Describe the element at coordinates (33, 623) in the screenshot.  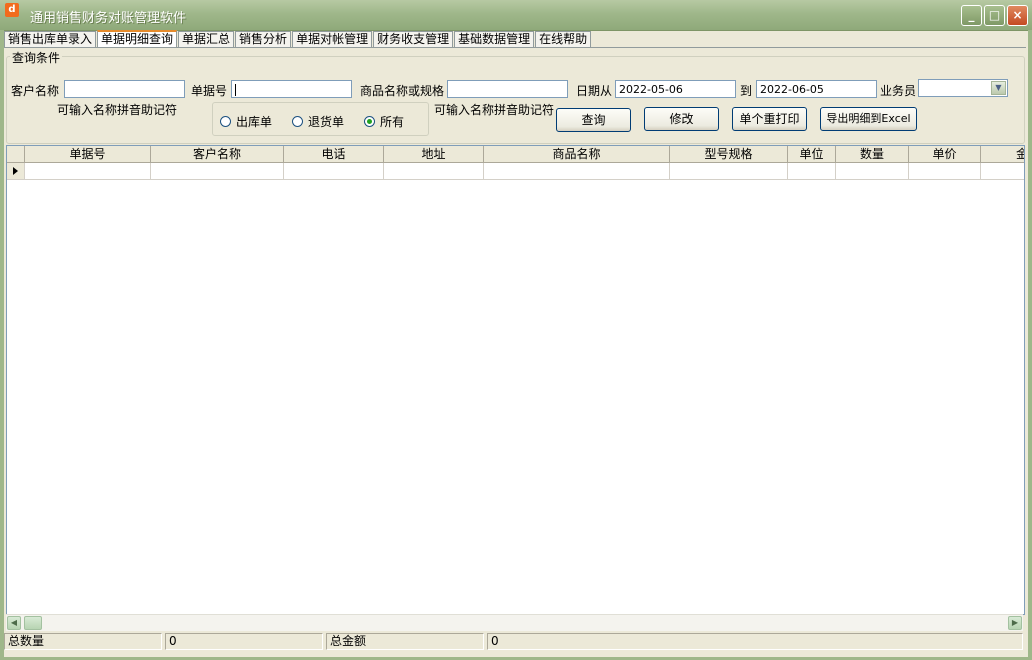
I see `scroll-thumb` at that location.